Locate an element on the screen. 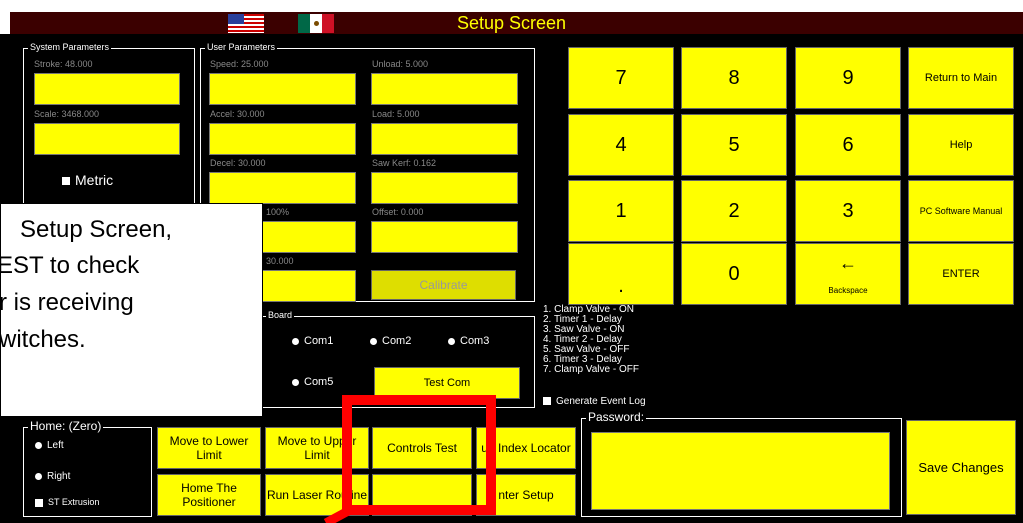 The height and width of the screenshot is (523, 1023). user-parameters-label: User Parameters is located at coordinates (241, 47).